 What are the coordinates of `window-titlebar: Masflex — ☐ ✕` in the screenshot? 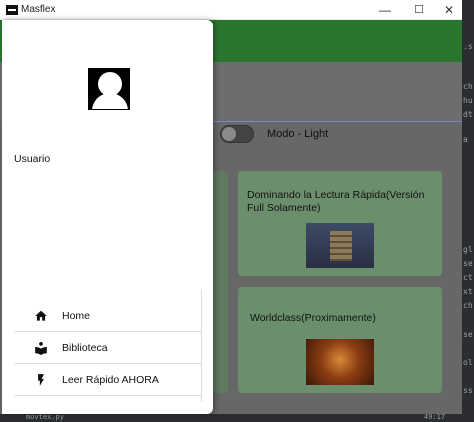 It's located at (231, 10).